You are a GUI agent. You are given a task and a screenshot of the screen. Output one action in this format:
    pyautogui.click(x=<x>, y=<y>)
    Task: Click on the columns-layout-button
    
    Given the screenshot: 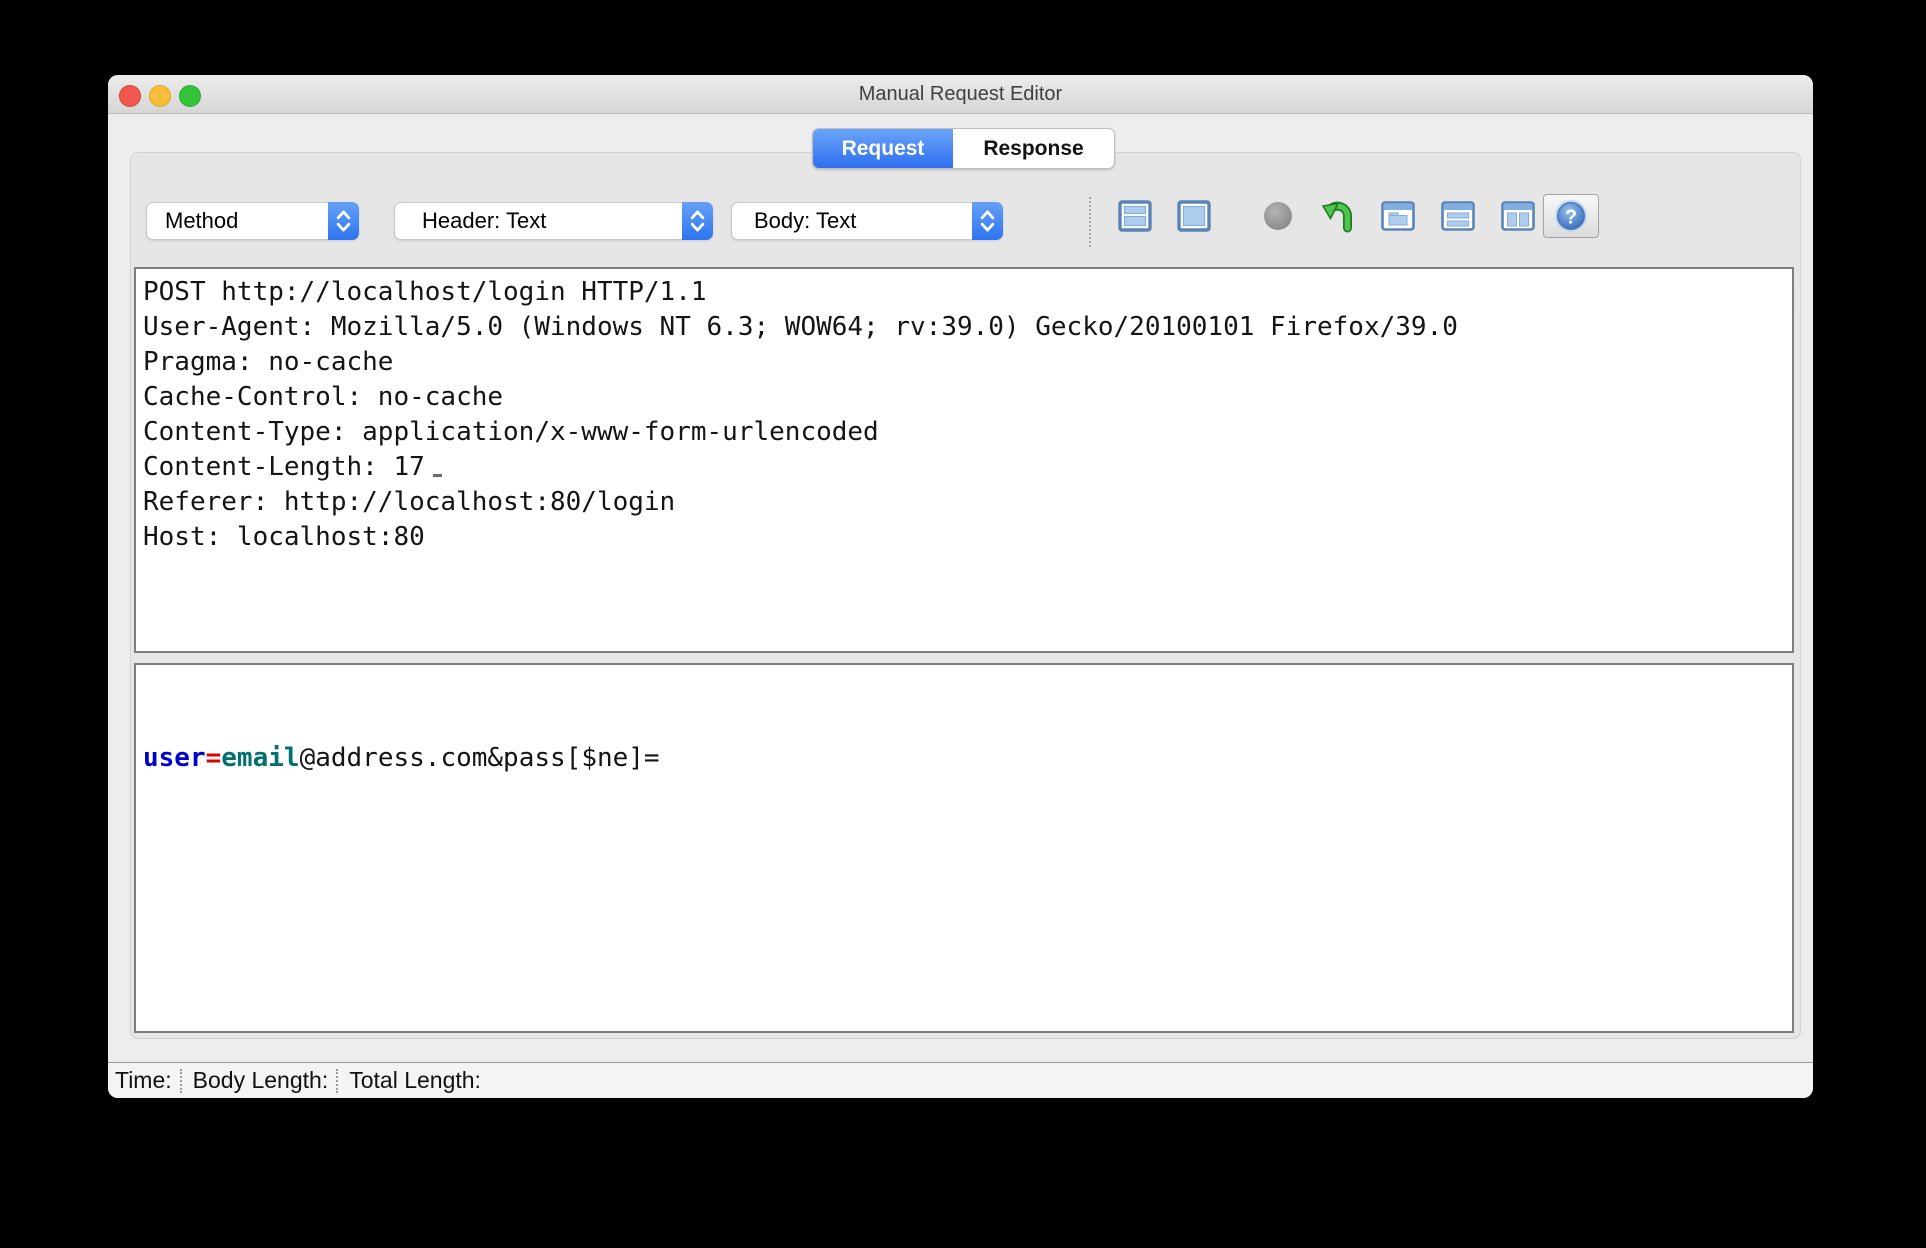 What is the action you would take?
    pyautogui.click(x=1518, y=216)
    